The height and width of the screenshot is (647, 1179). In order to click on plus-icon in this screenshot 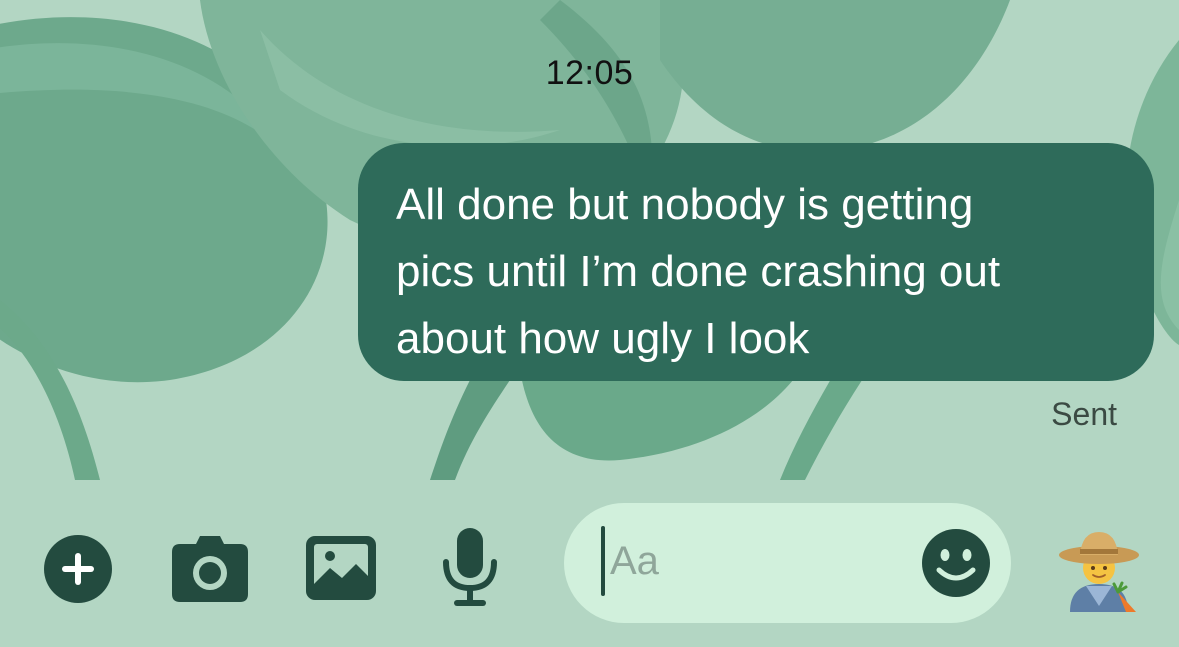, I will do `click(78, 569)`.